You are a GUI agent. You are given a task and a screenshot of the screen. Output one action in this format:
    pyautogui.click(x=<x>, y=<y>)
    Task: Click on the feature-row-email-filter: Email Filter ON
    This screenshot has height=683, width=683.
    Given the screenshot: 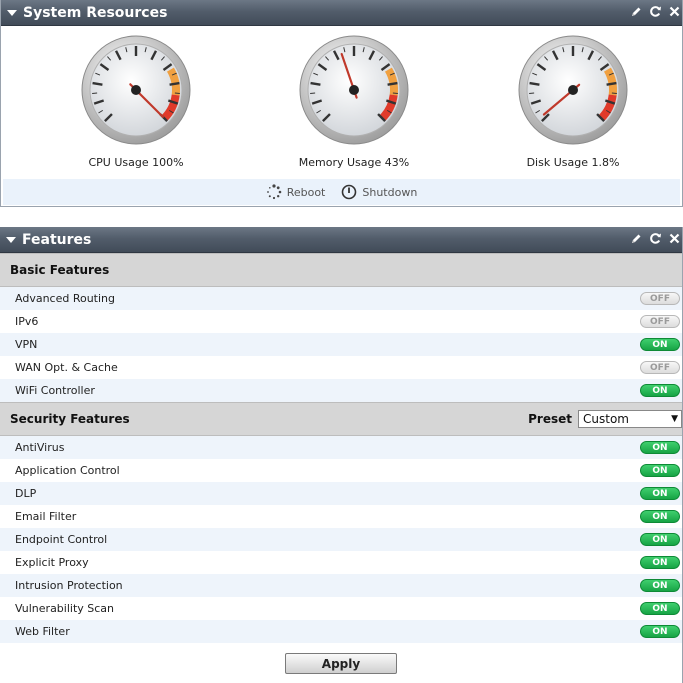 What is the action you would take?
    pyautogui.click(x=341, y=516)
    